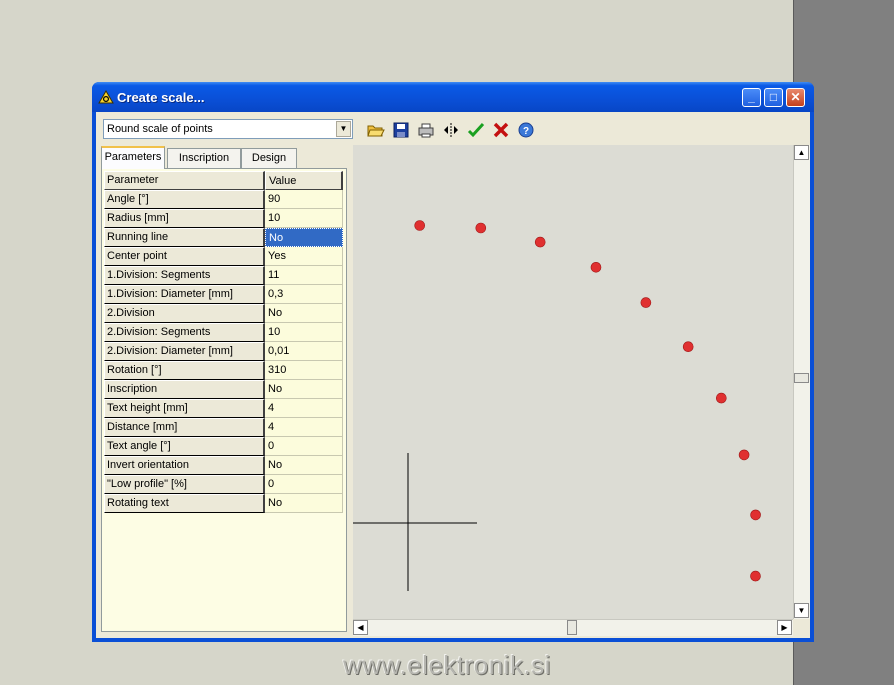 The image size is (894, 685). Describe the element at coordinates (184, 503) in the screenshot. I see `parameter-name: Rotating text` at that location.